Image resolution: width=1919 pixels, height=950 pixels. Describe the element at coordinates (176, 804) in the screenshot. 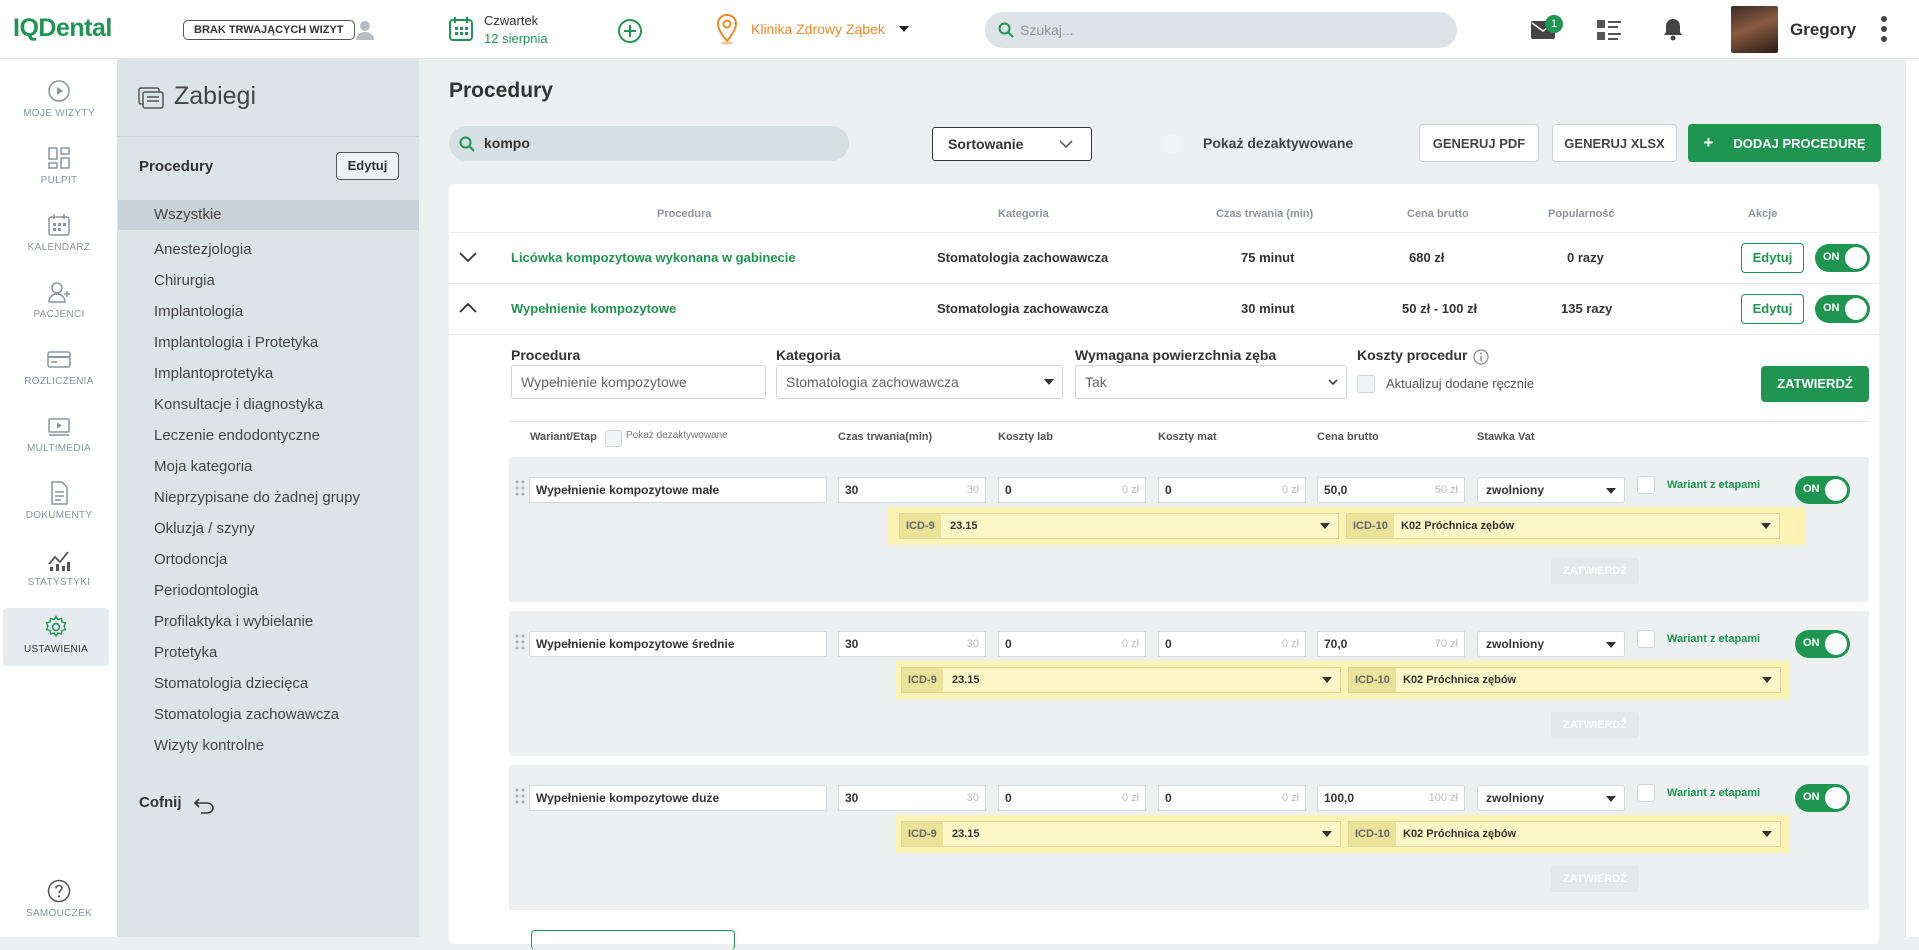

I see `back-button: Cofnij` at that location.